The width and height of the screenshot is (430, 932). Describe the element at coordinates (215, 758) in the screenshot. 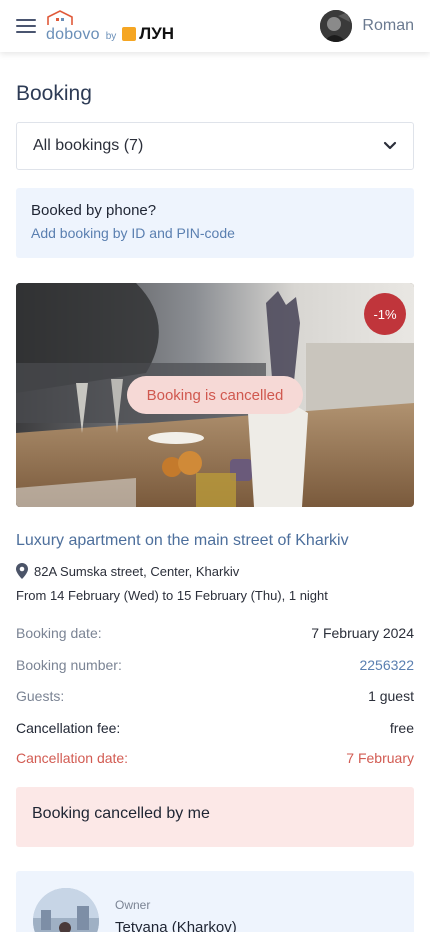

I see `cancellation-date-row: Cancellation date: 7 February` at that location.